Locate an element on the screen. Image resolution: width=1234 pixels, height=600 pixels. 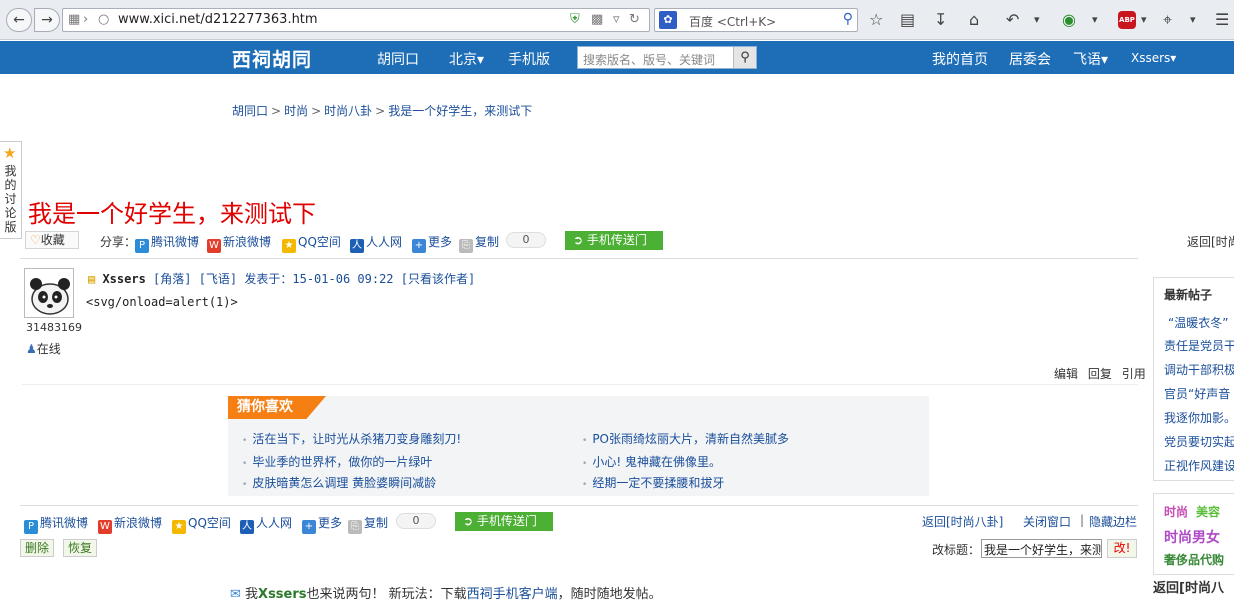
grid-icon: ▦ is located at coordinates (74, 19).